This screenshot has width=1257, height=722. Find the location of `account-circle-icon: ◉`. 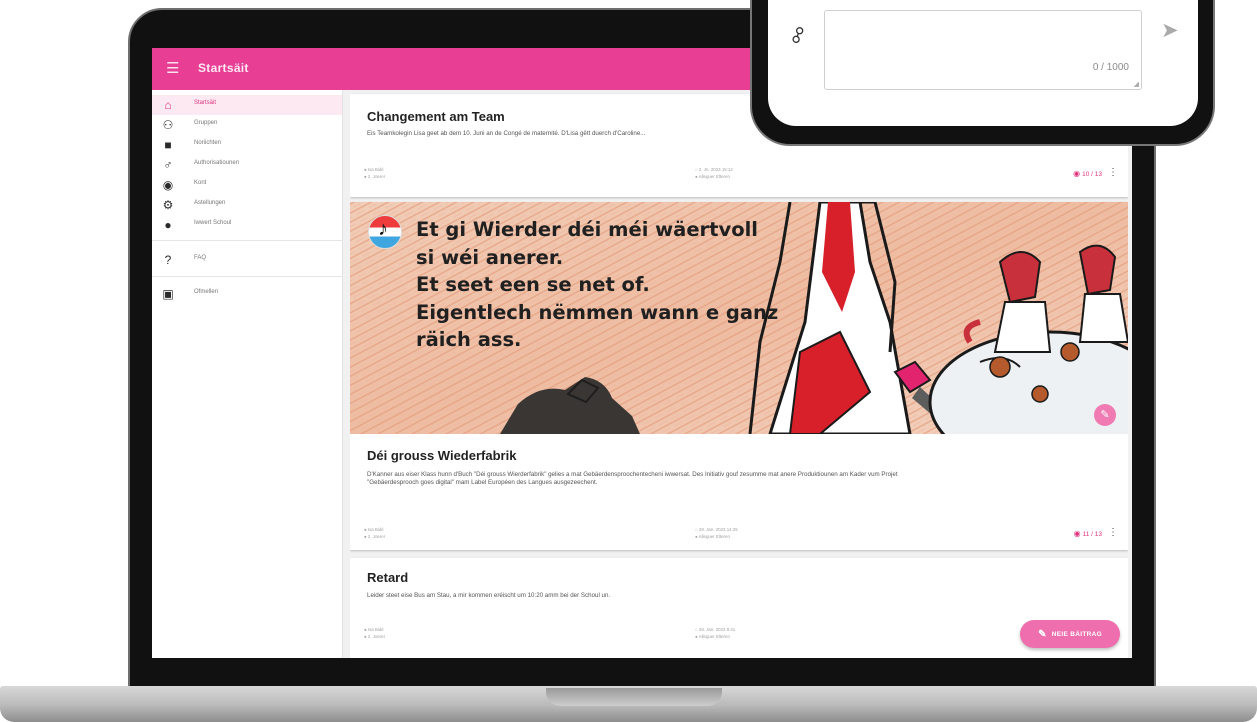

account-circle-icon: ◉ is located at coordinates (168, 185).